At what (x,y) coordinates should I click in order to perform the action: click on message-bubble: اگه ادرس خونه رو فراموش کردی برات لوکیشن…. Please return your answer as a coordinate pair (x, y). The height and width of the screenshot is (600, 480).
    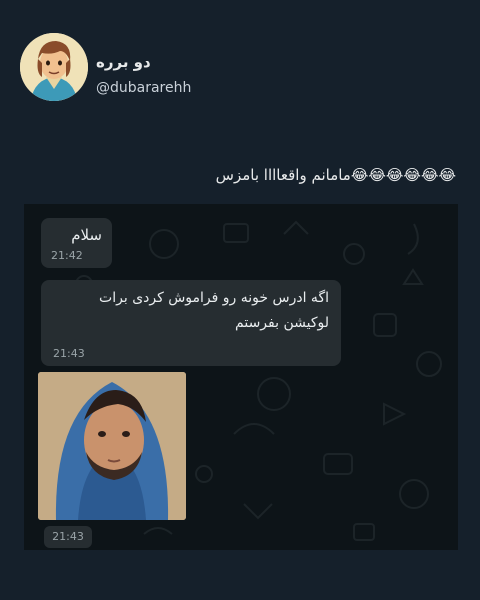
    Looking at the image, I should click on (191, 323).